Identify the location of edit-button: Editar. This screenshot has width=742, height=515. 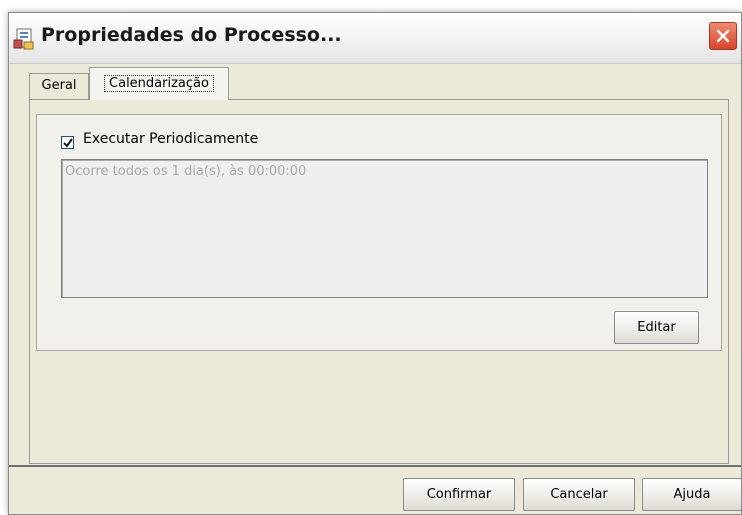
(656, 327).